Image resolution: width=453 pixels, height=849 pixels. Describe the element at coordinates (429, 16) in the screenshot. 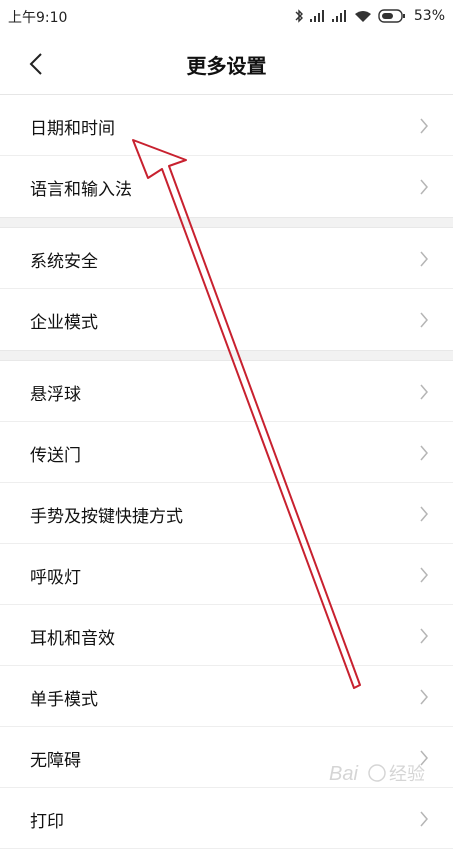

I see `battery-percent: 53%` at that location.